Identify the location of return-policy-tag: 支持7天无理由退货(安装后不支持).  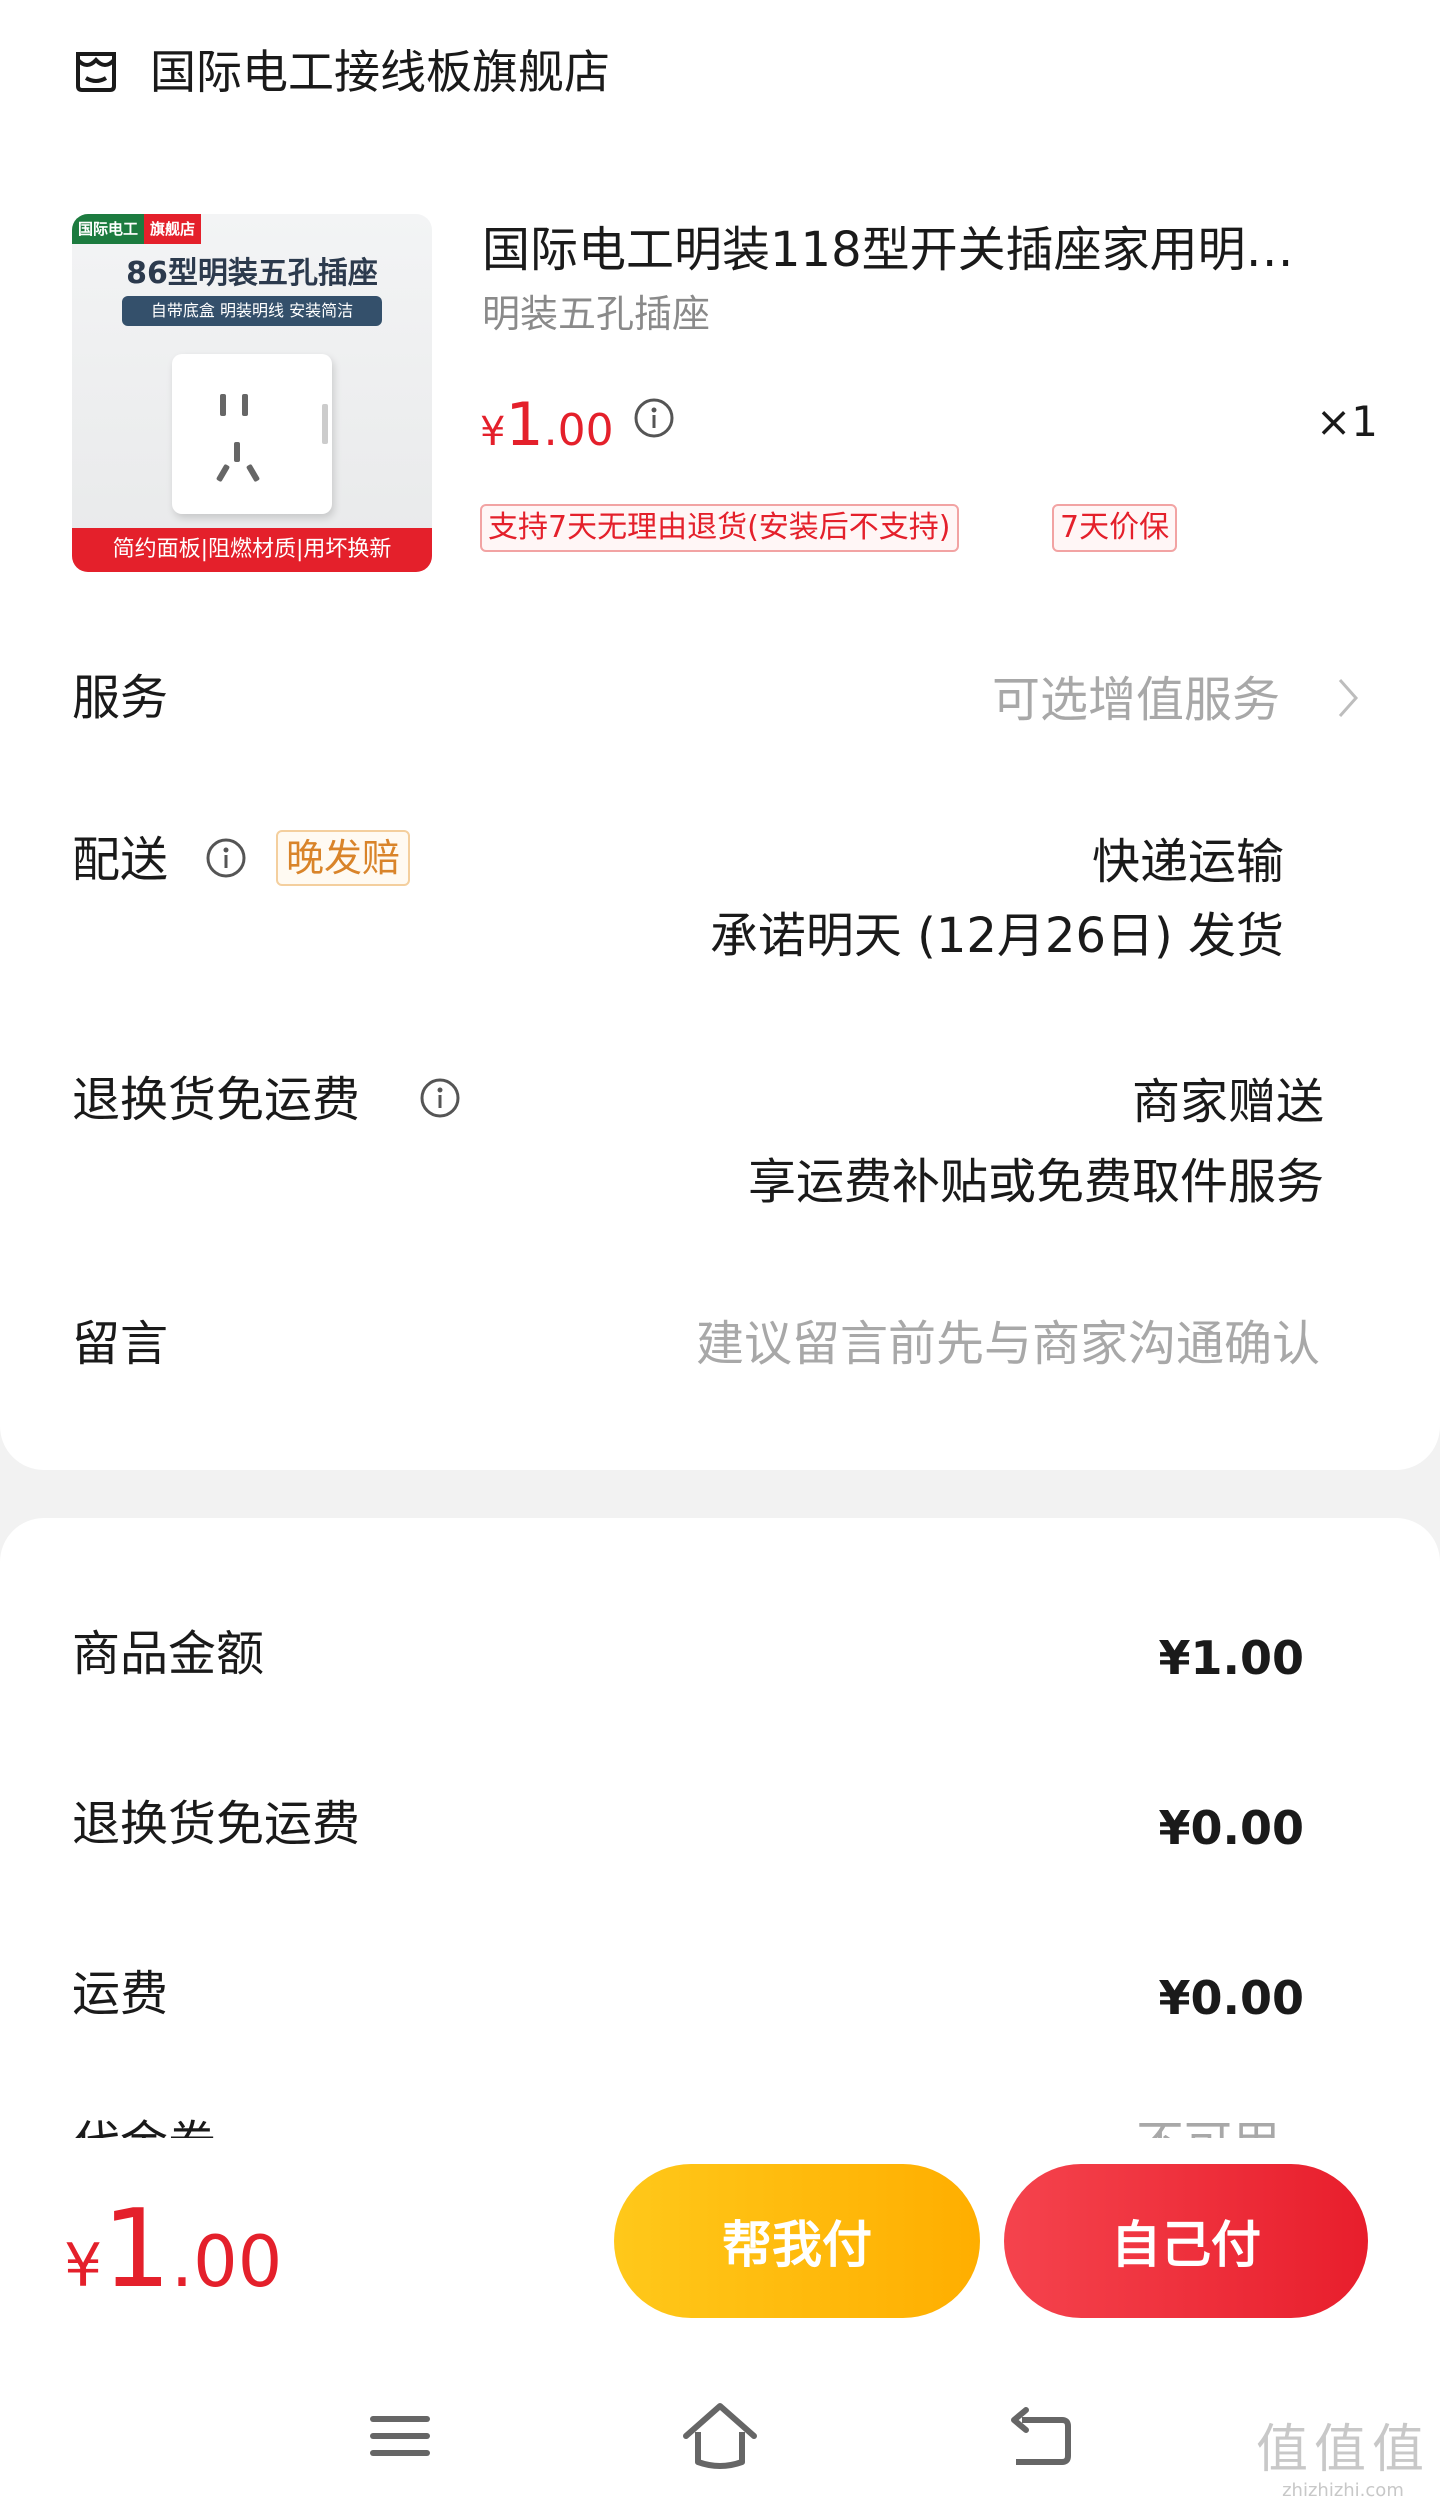
(719, 528).